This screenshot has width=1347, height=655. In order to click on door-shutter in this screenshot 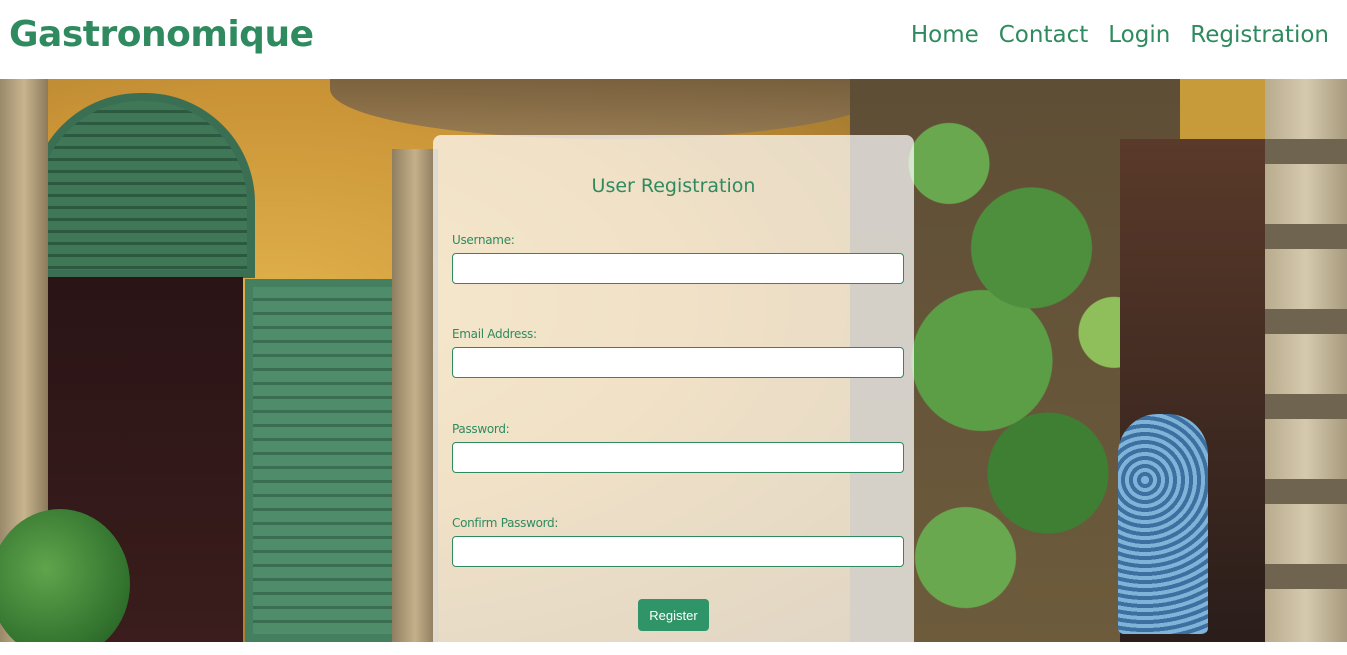, I will do `click(325, 460)`.